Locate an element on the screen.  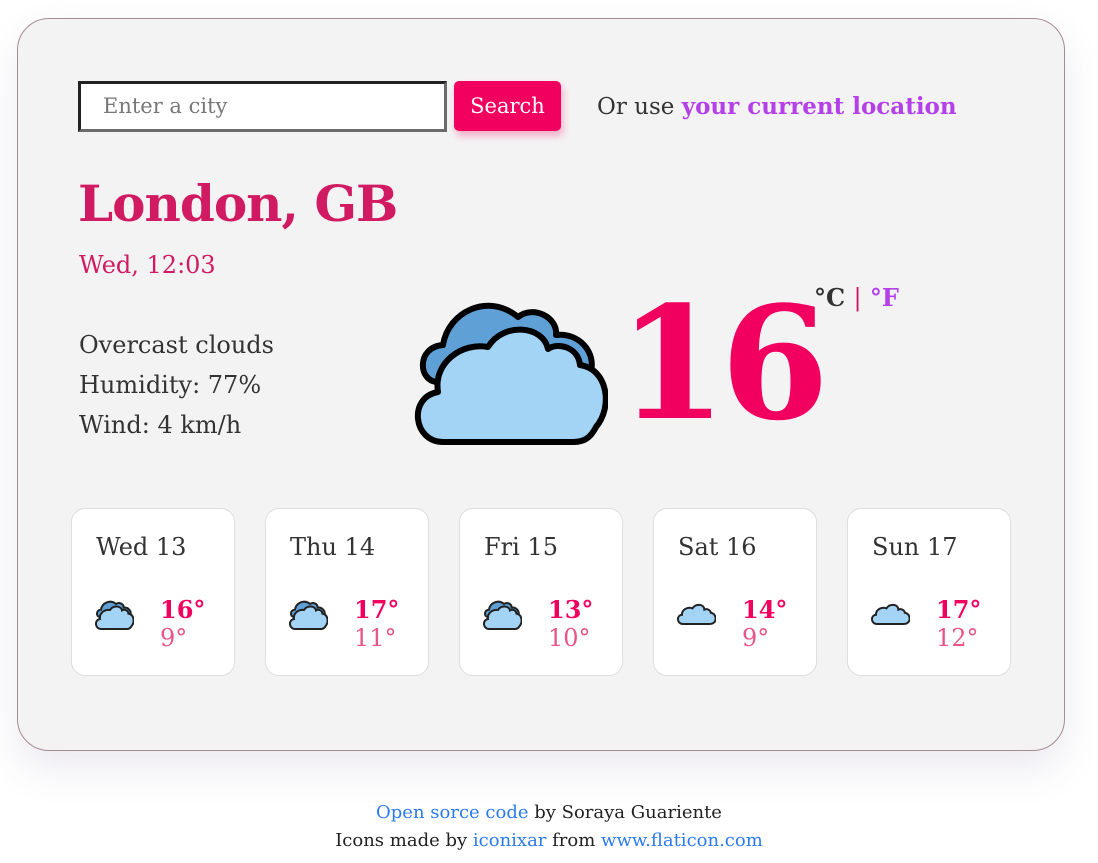
from-text: from is located at coordinates (574, 840).